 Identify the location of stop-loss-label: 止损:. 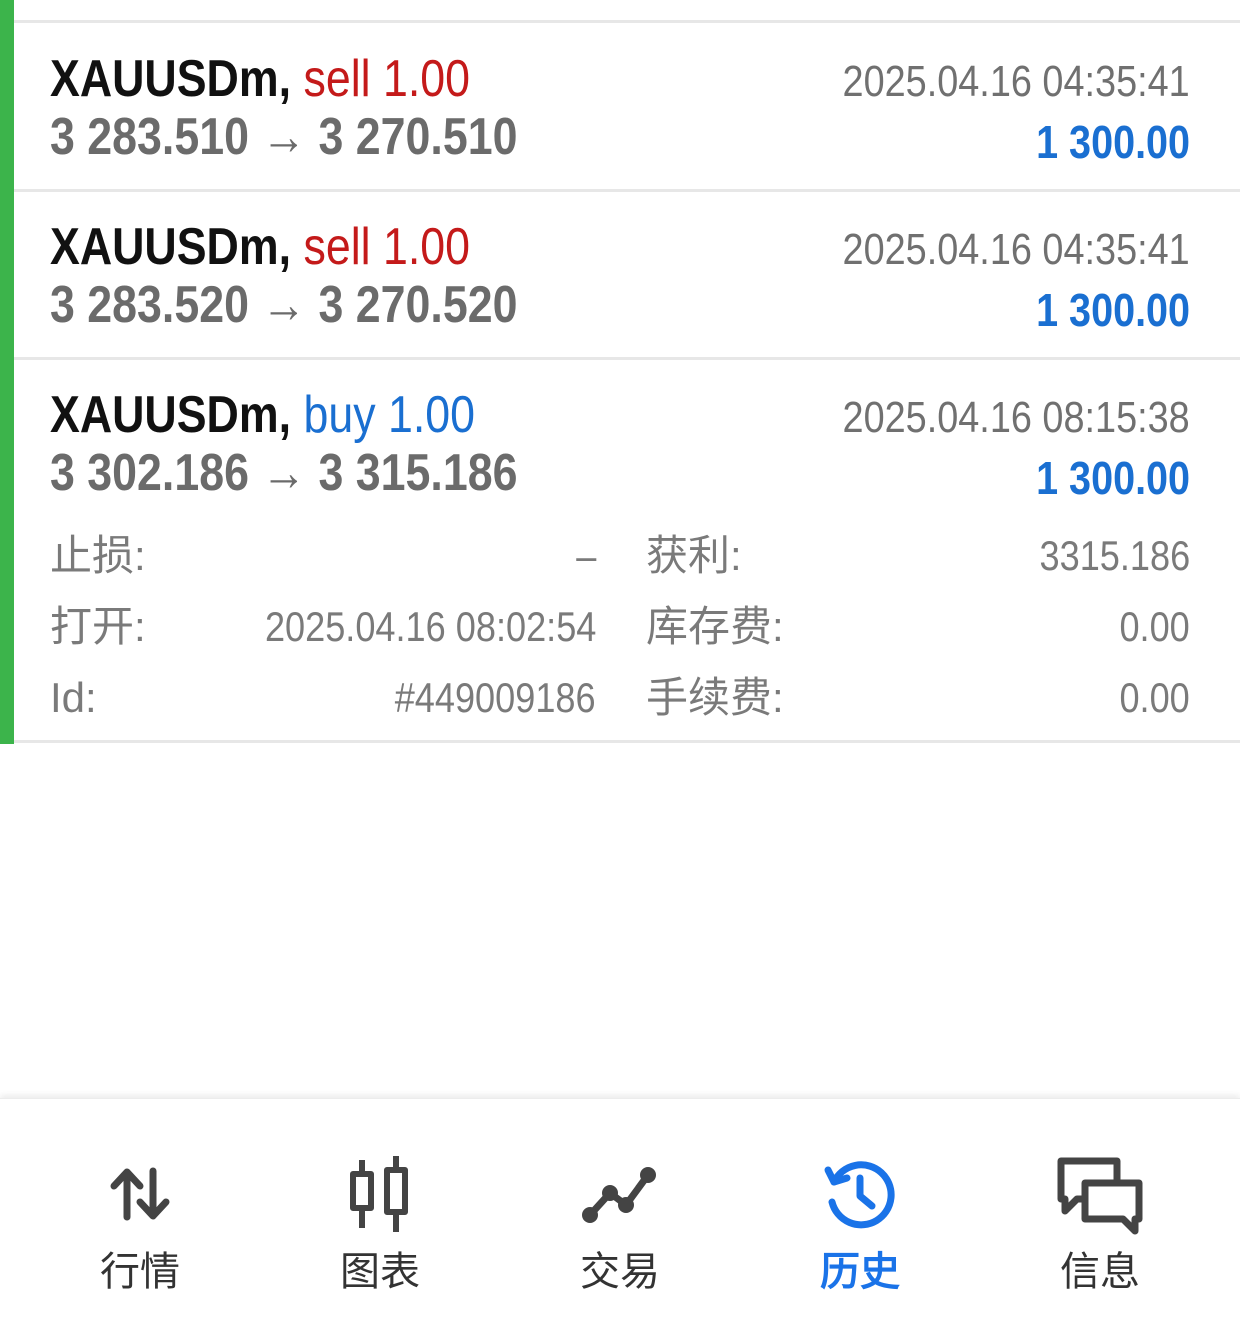
(98, 555).